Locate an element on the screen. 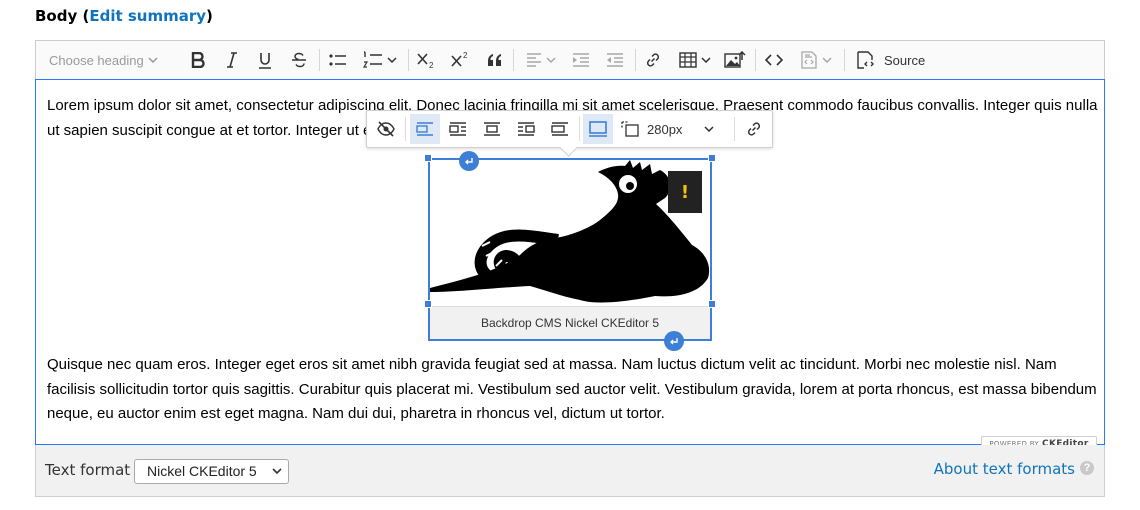  strikethrough-button is located at coordinates (299, 60).